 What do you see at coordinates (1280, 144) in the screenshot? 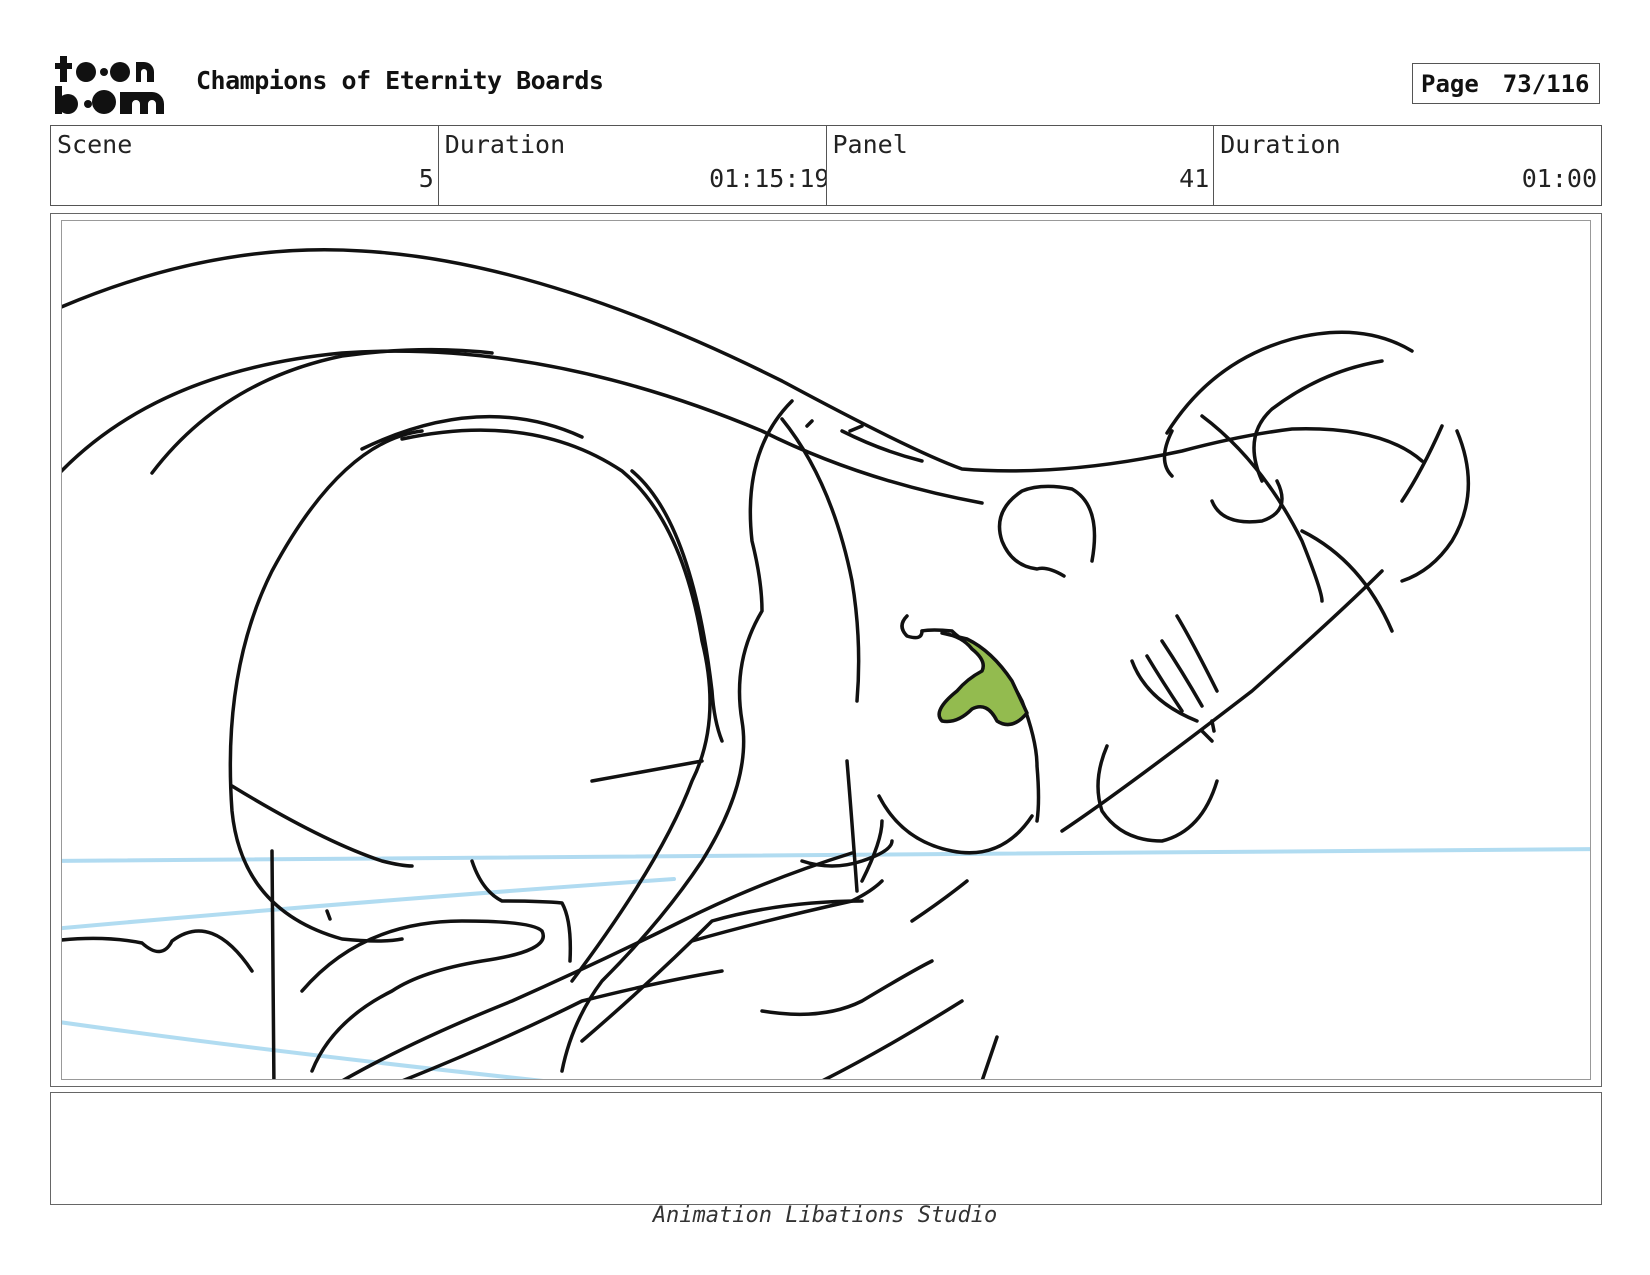
I see `panel-duration-label: Duration` at bounding box center [1280, 144].